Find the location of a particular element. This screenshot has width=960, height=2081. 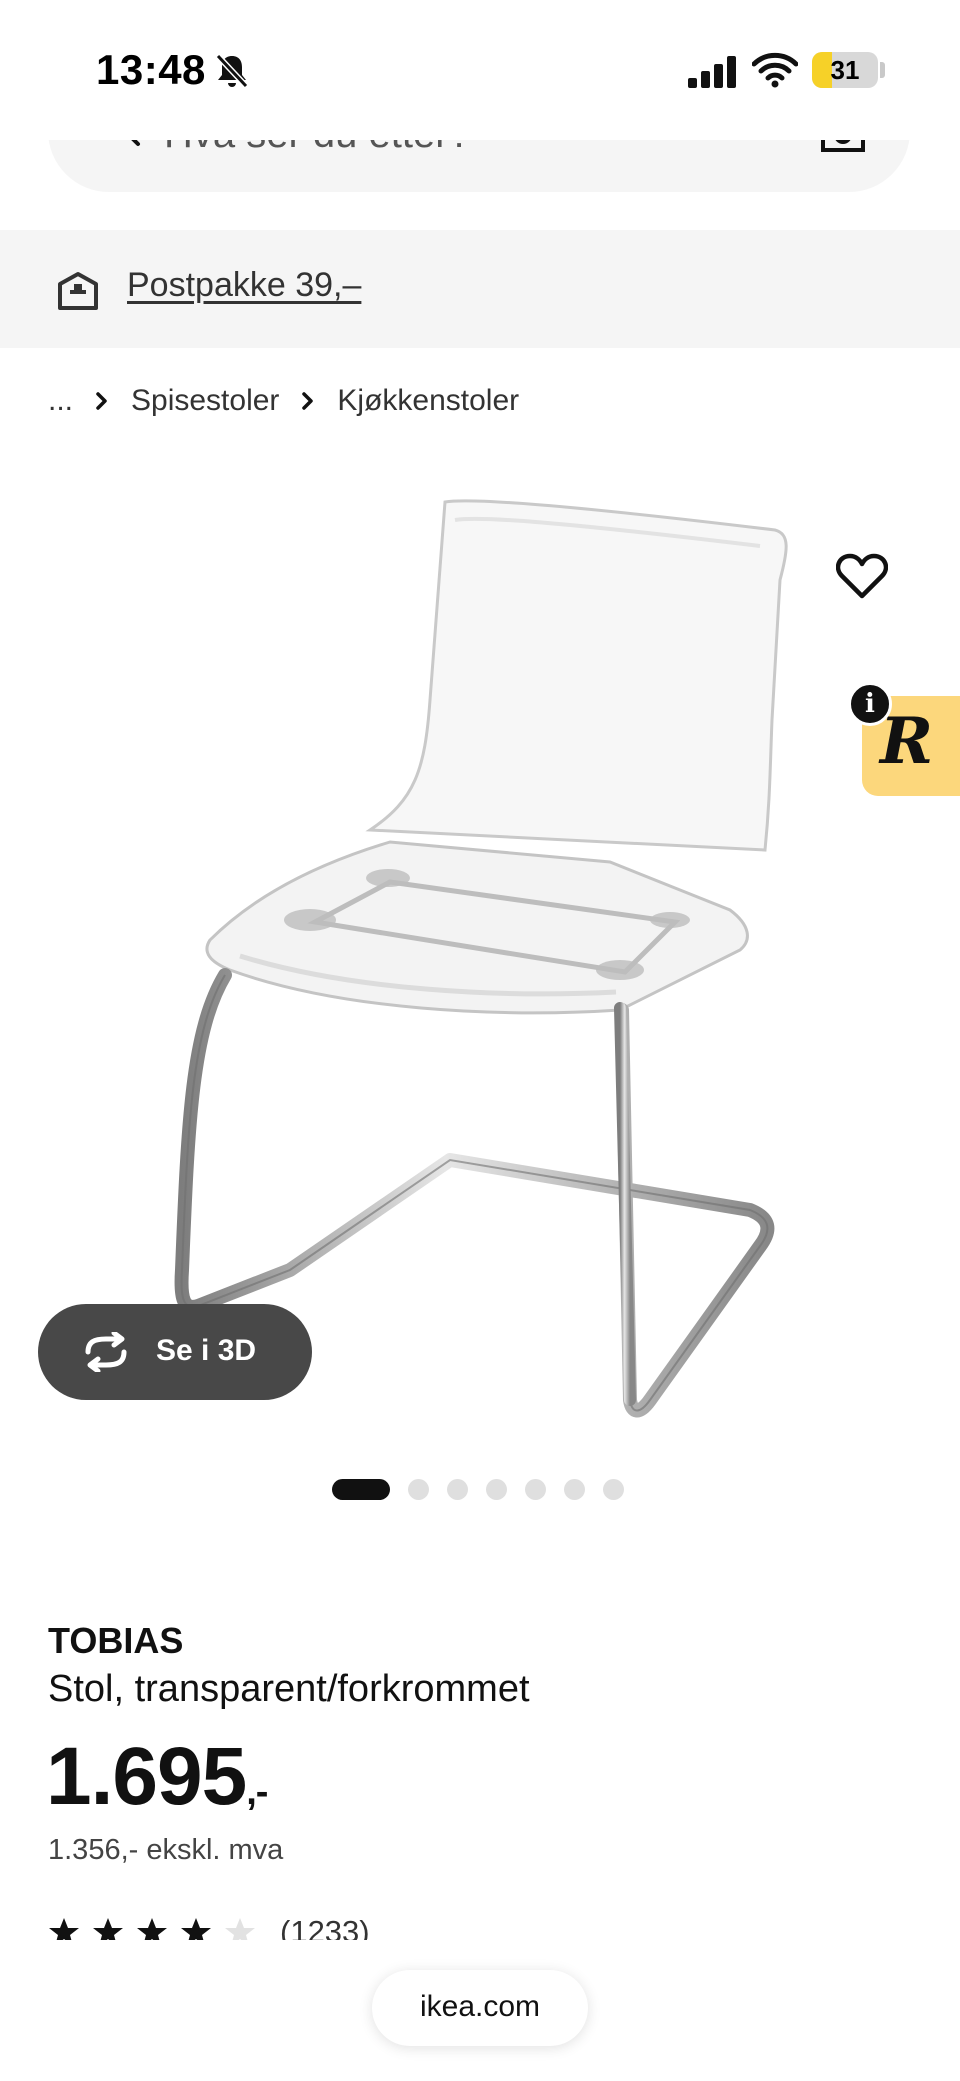

rotate-3d-icon is located at coordinates (106, 1352).